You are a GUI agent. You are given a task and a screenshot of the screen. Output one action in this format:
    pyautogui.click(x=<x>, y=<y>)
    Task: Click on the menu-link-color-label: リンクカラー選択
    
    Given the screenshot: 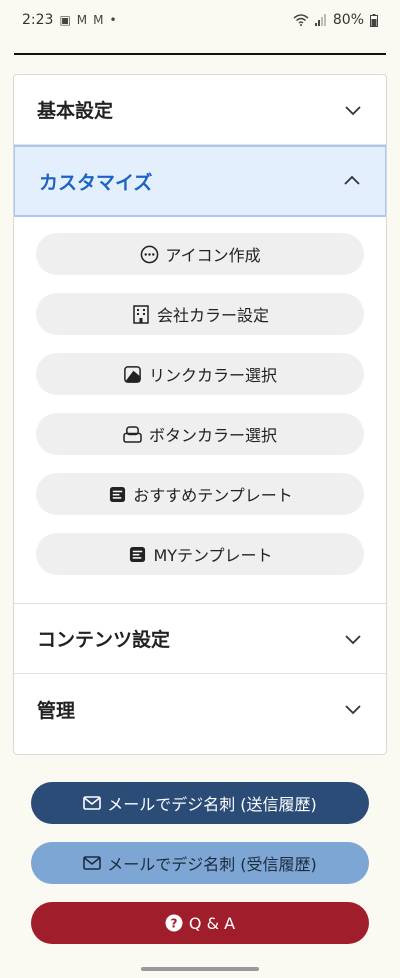 What is the action you would take?
    pyautogui.click(x=212, y=375)
    